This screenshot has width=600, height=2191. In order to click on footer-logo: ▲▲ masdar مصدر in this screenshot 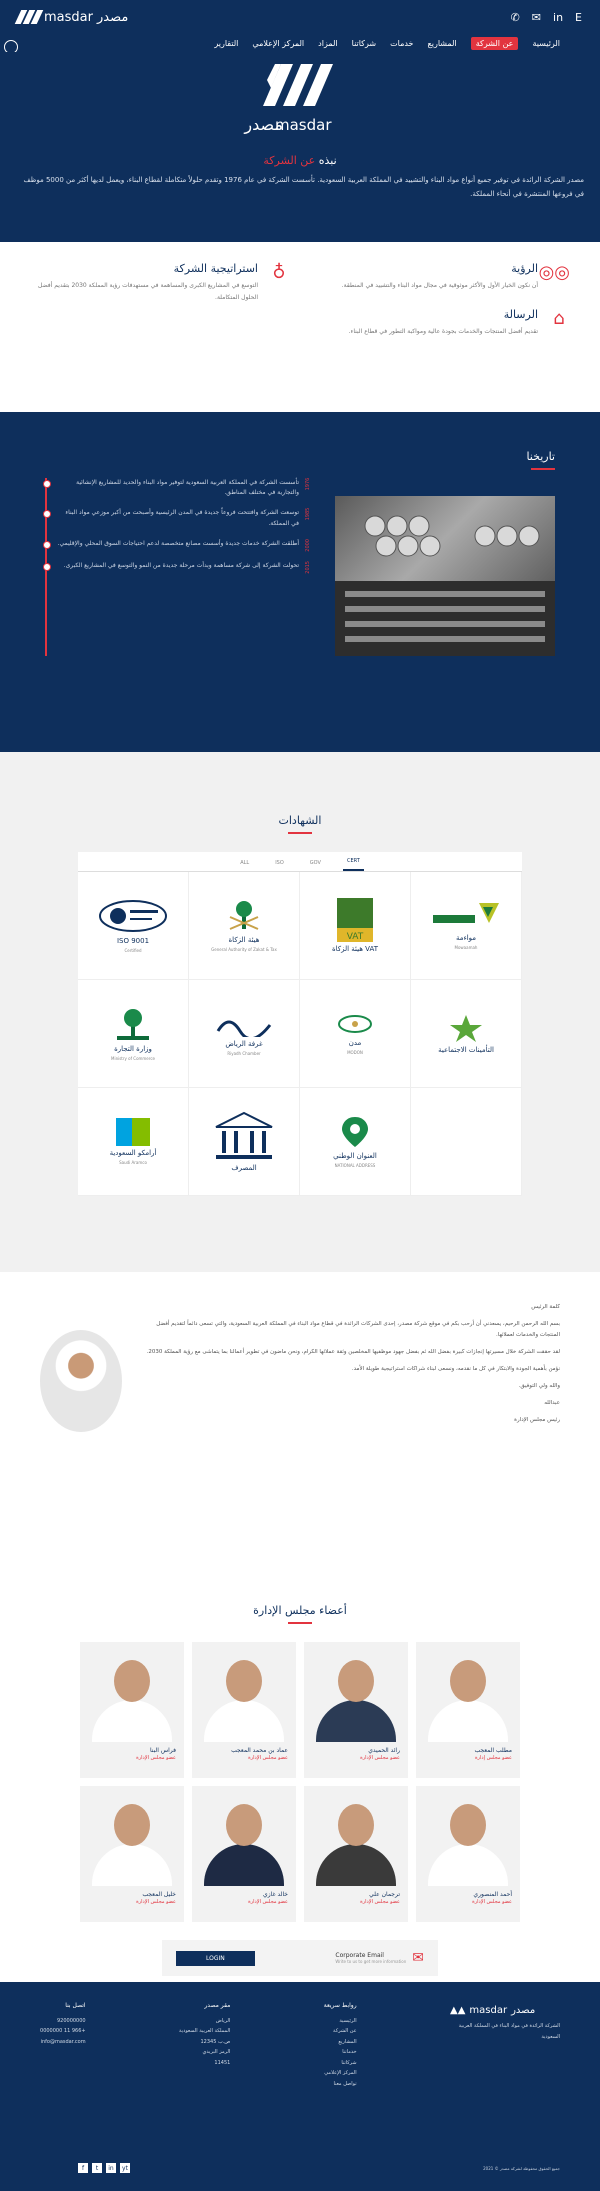, I will do `click(505, 2010)`.